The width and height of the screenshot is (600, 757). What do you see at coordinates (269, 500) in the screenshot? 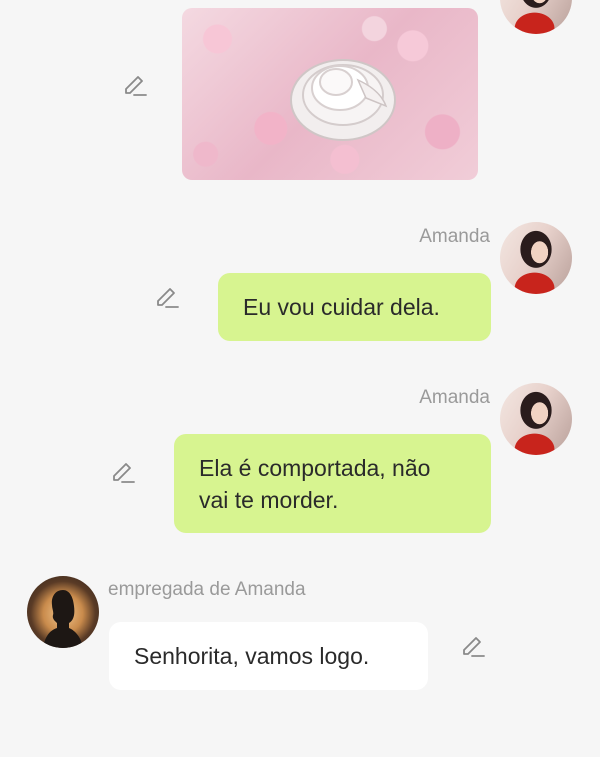
I see `message-text-line: vai te morder.` at bounding box center [269, 500].